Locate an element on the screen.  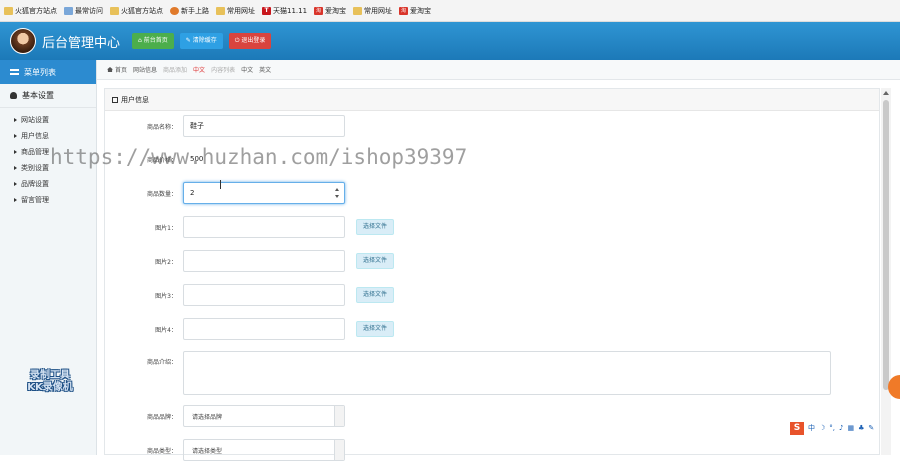
sidebar-item-user-info: 用户信息 is located at coordinates (48, 136).